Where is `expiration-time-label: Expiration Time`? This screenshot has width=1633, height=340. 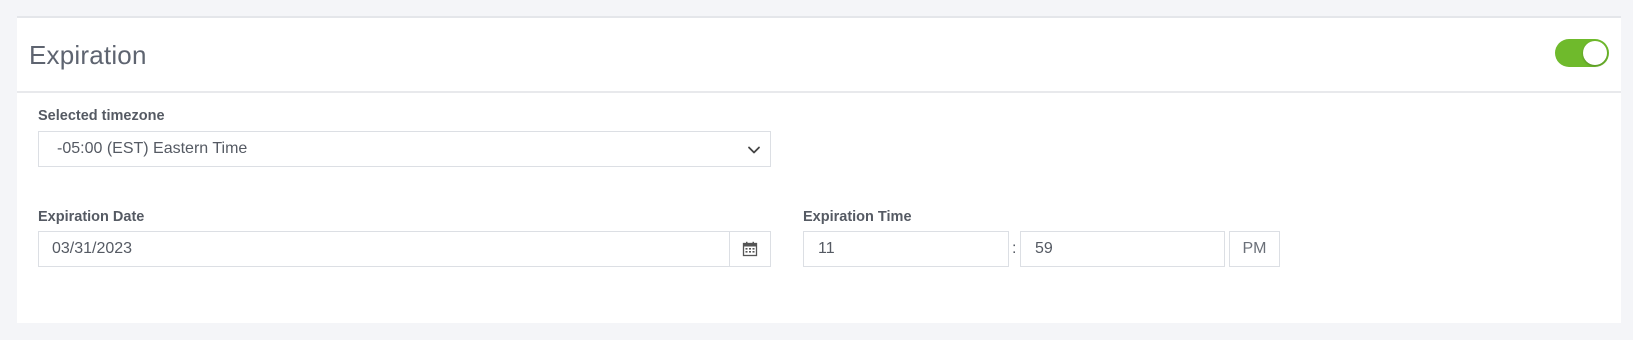 expiration-time-label: Expiration Time is located at coordinates (857, 217).